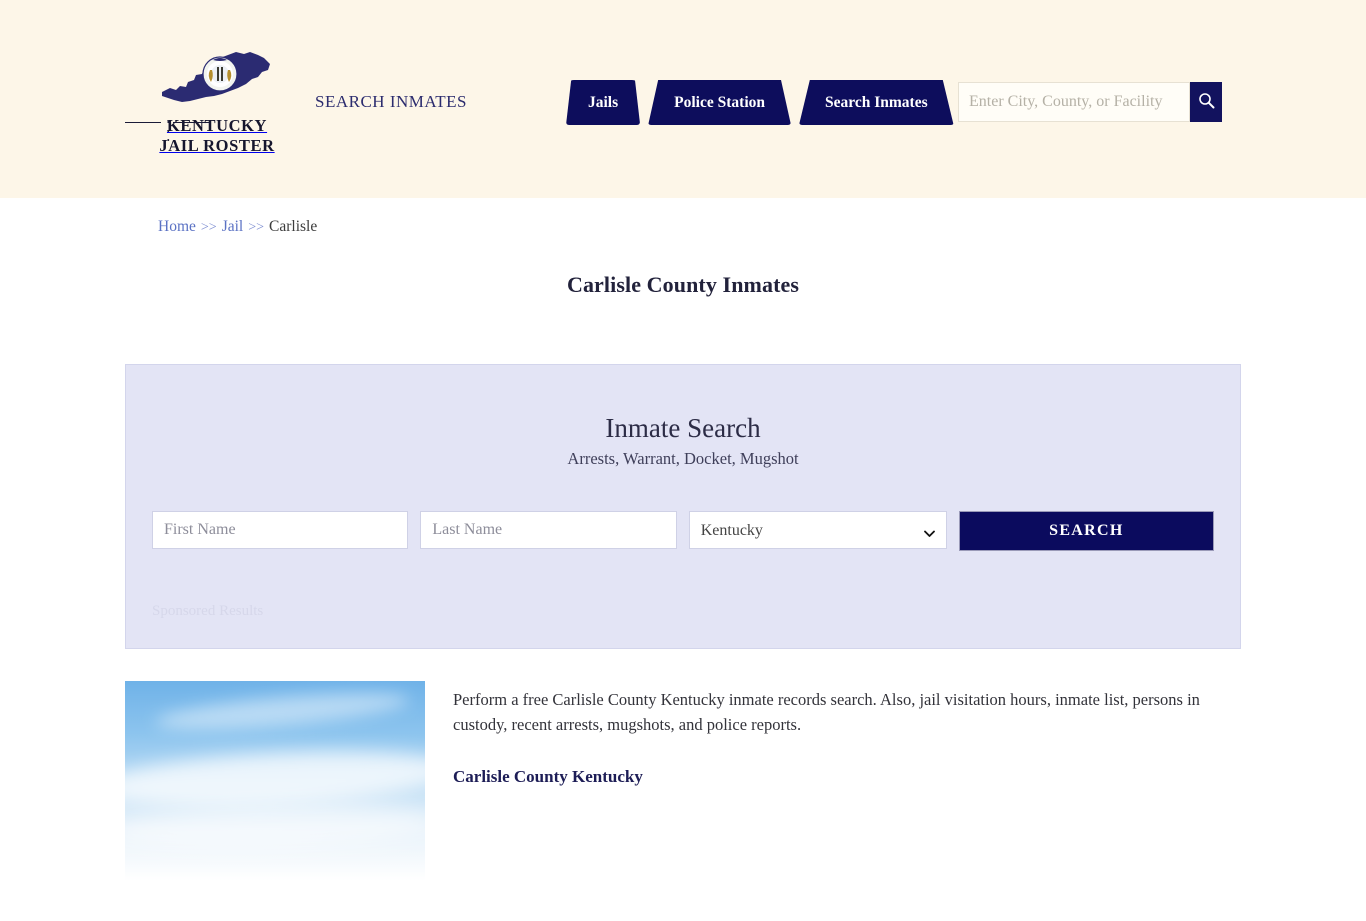 The height and width of the screenshot is (921, 1366). What do you see at coordinates (548, 530) in the screenshot?
I see `last-name-input` at bounding box center [548, 530].